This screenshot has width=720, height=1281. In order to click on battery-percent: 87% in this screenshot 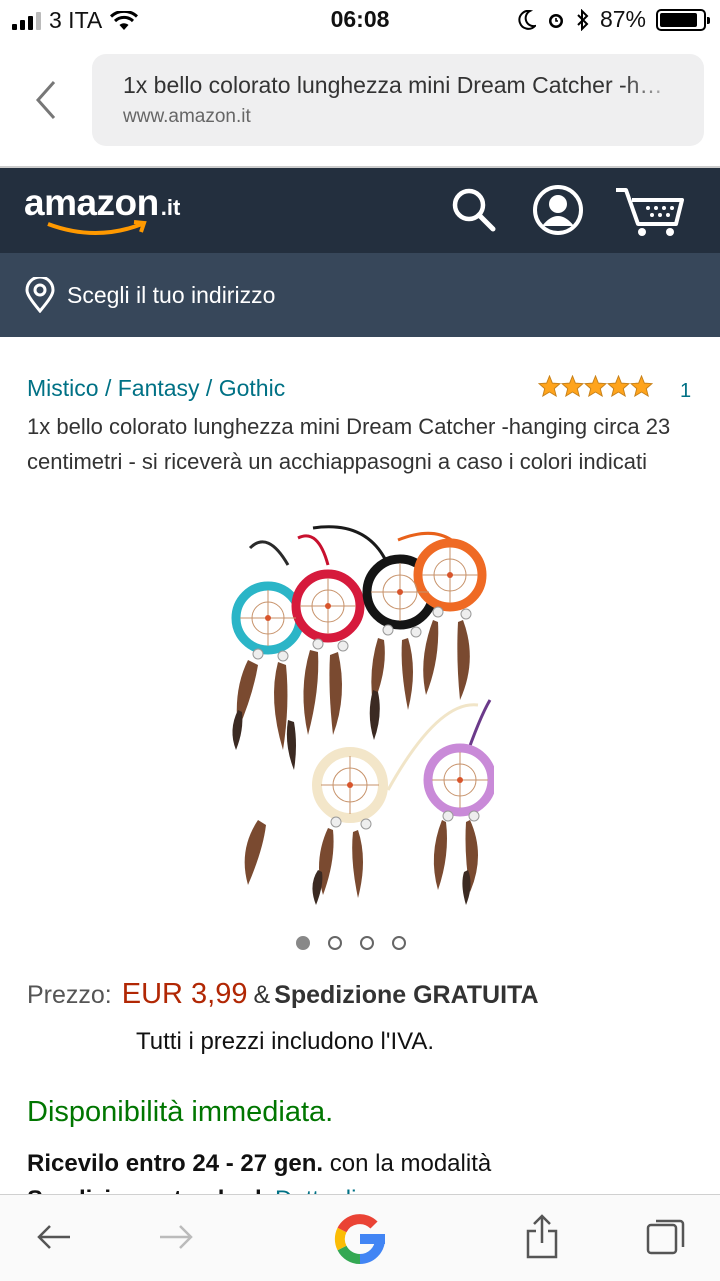, I will do `click(622, 19)`.